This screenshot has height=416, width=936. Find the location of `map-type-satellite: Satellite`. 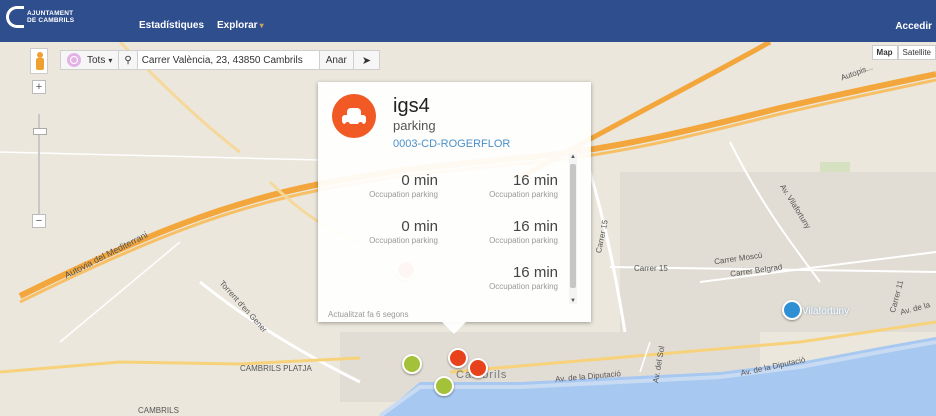

map-type-satellite: Satellite is located at coordinates (916, 52).